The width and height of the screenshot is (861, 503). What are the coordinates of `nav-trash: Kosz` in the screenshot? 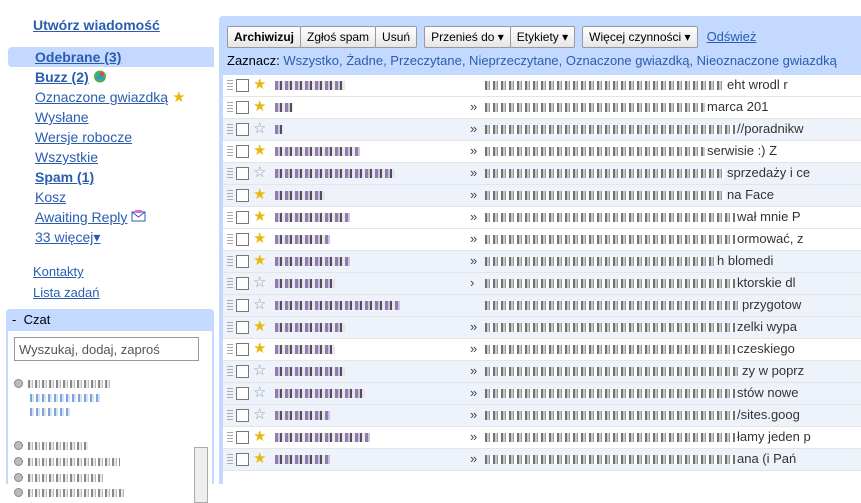 It's located at (107, 197).